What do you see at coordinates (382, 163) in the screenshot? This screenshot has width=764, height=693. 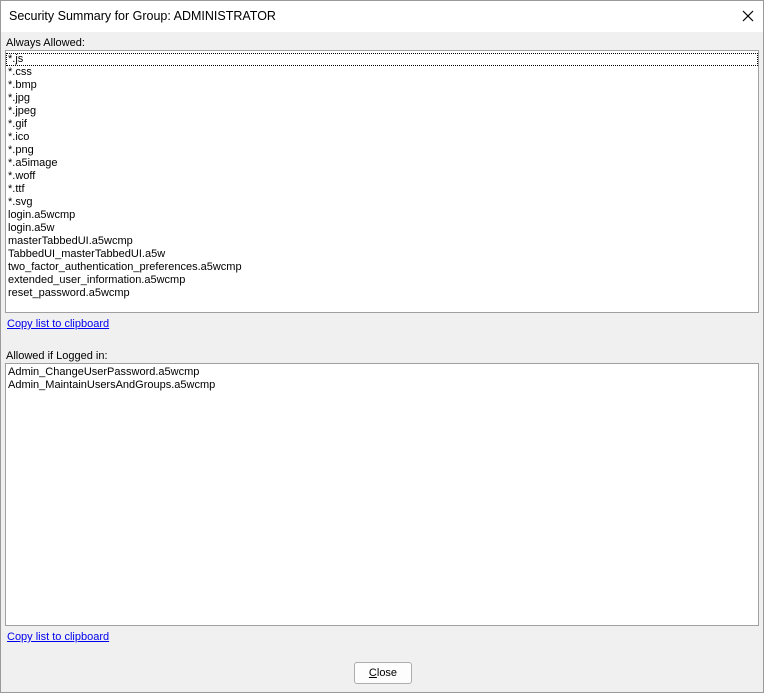 I see `list-item: *.a5image` at bounding box center [382, 163].